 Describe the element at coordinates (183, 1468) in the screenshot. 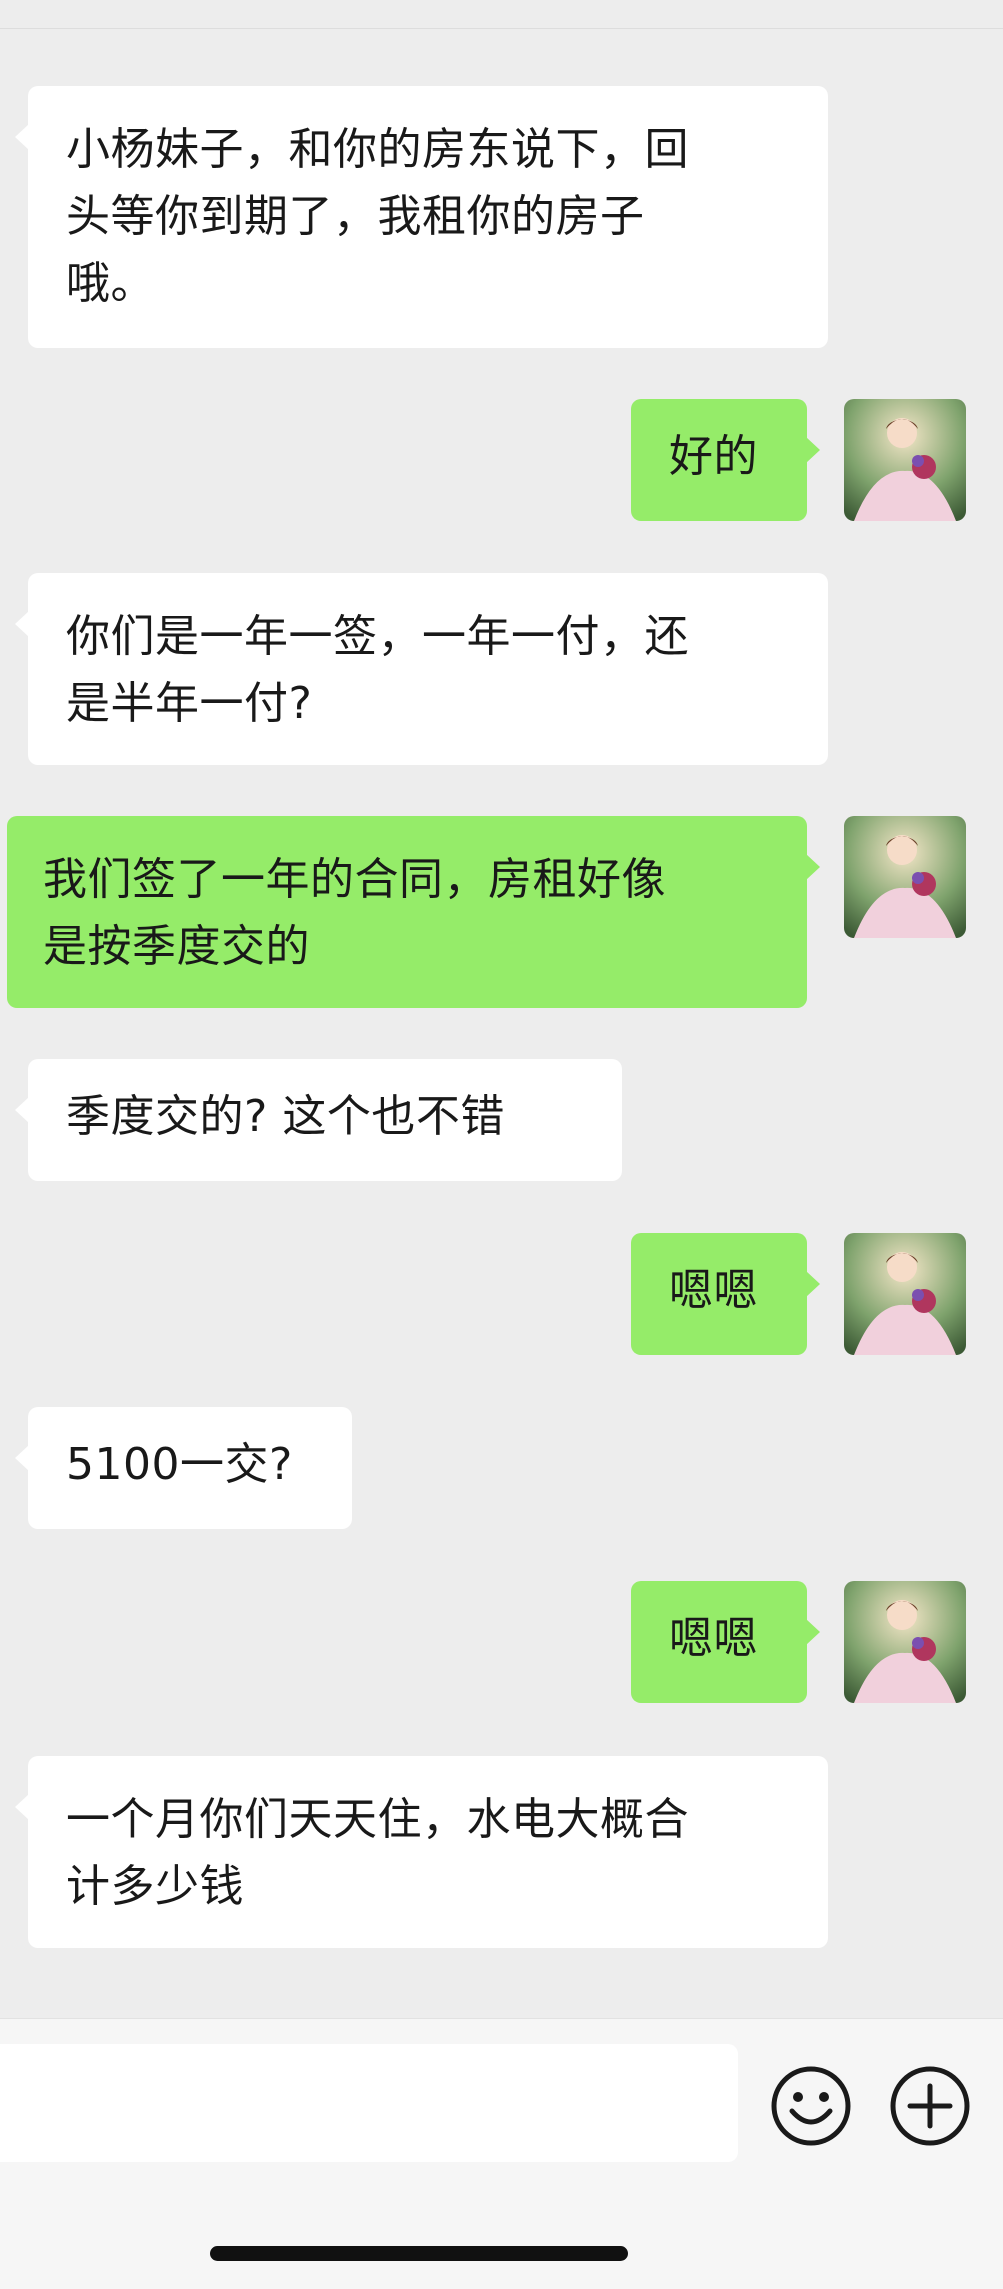

I see `incoming-message-bubble: 5100一交?` at that location.